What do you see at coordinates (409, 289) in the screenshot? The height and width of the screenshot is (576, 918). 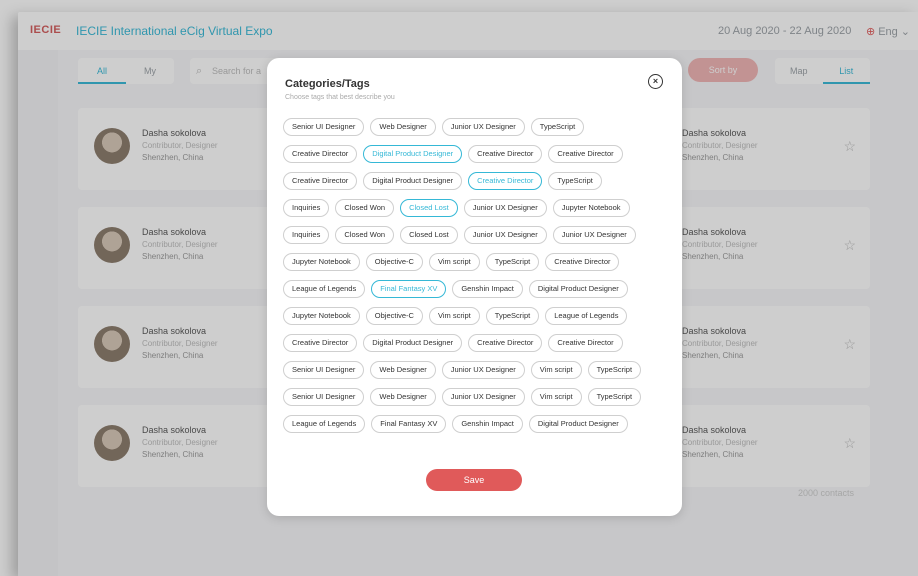 I see `tag-chip-selected: Final Fantasy XV` at bounding box center [409, 289].